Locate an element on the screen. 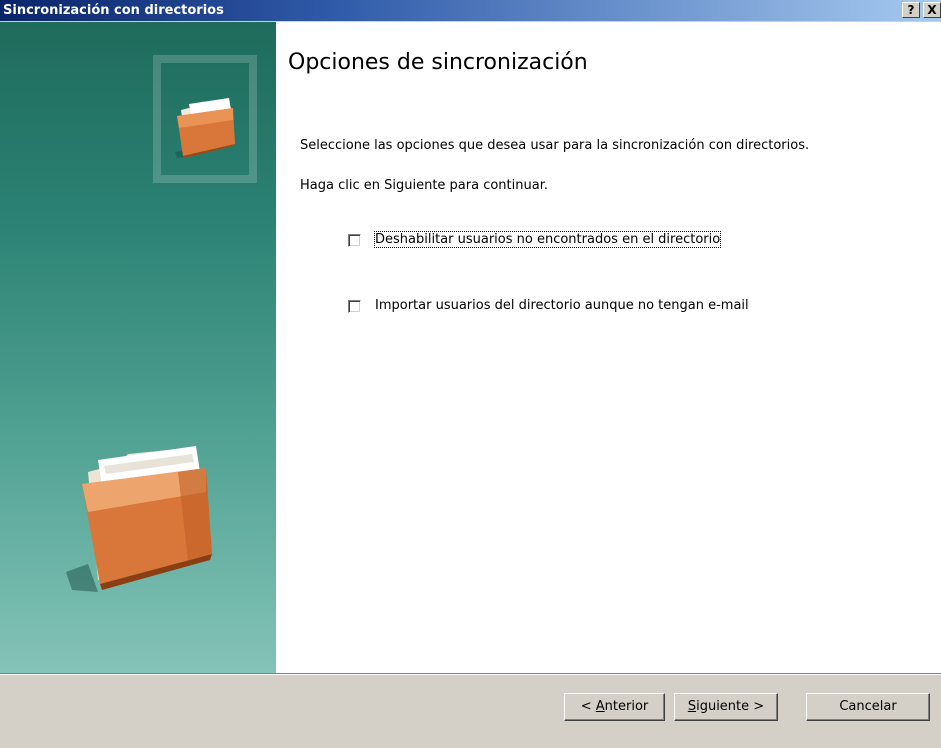 The image size is (941, 748). folder-icon-small is located at coordinates (205, 128).